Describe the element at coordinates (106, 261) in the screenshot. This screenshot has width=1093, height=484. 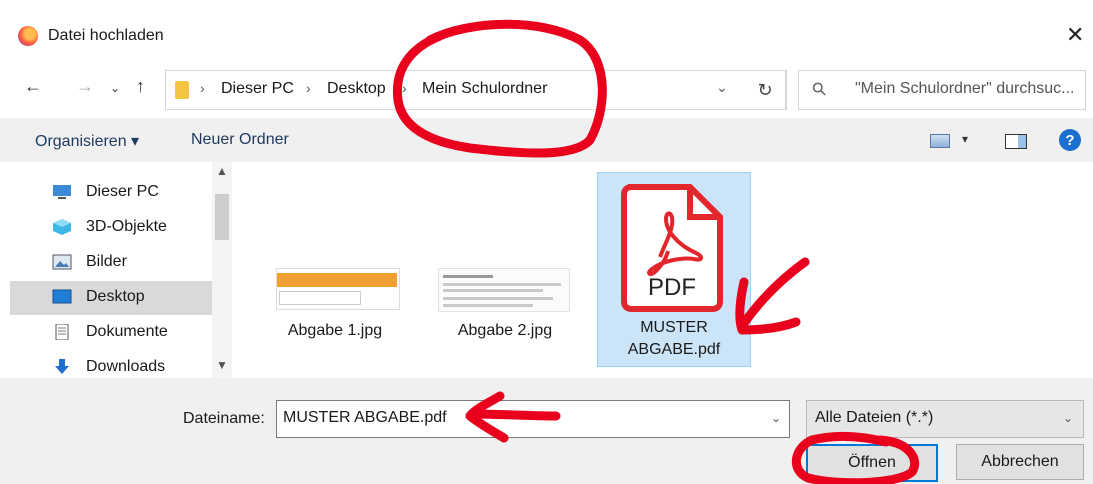
I see `sidebar-item-label: Bilder` at that location.